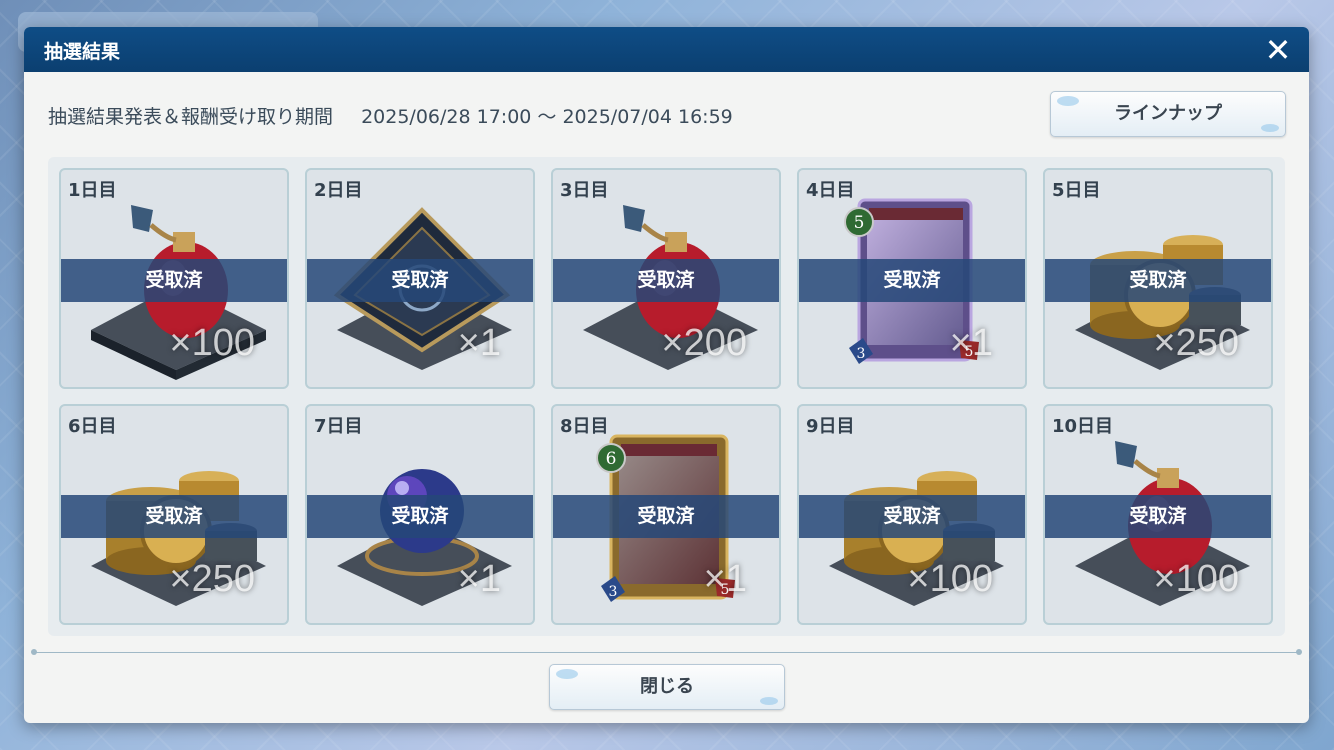 Image resolution: width=1334 pixels, height=750 pixels. I want to click on card-cost: 5, so click(859, 223).